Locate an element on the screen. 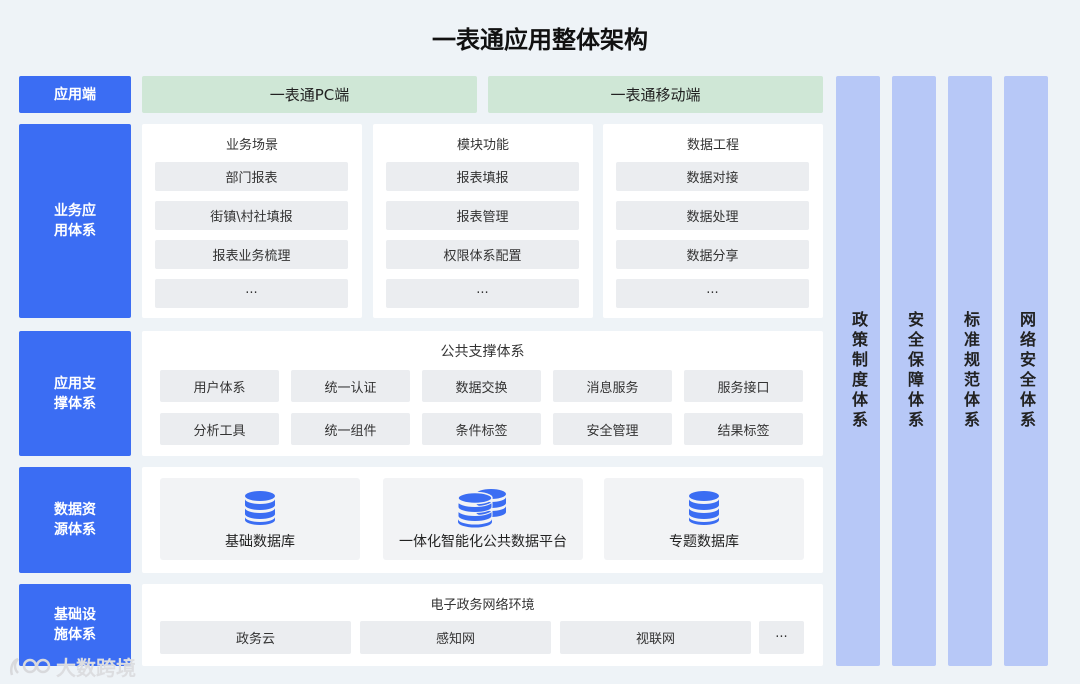  side-col-text: 网络安全体系 is located at coordinates (1026, 371).